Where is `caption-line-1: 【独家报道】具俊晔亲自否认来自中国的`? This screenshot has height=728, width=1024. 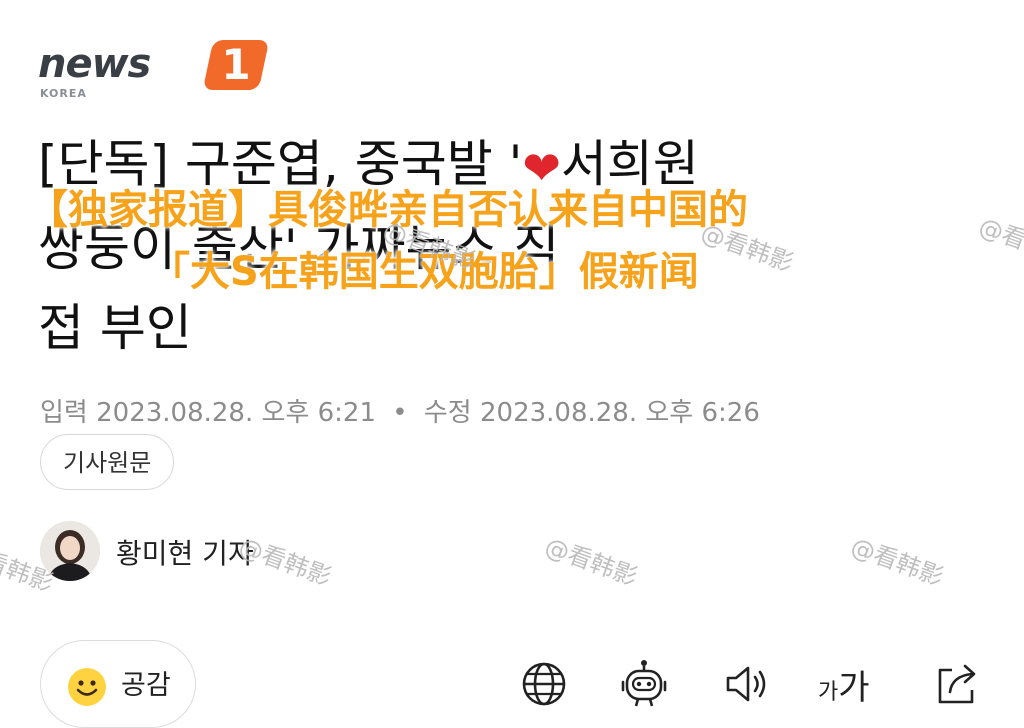
caption-line-1: 【独家报道】具俊晔亲自否认来自中国的 is located at coordinates (388, 210).